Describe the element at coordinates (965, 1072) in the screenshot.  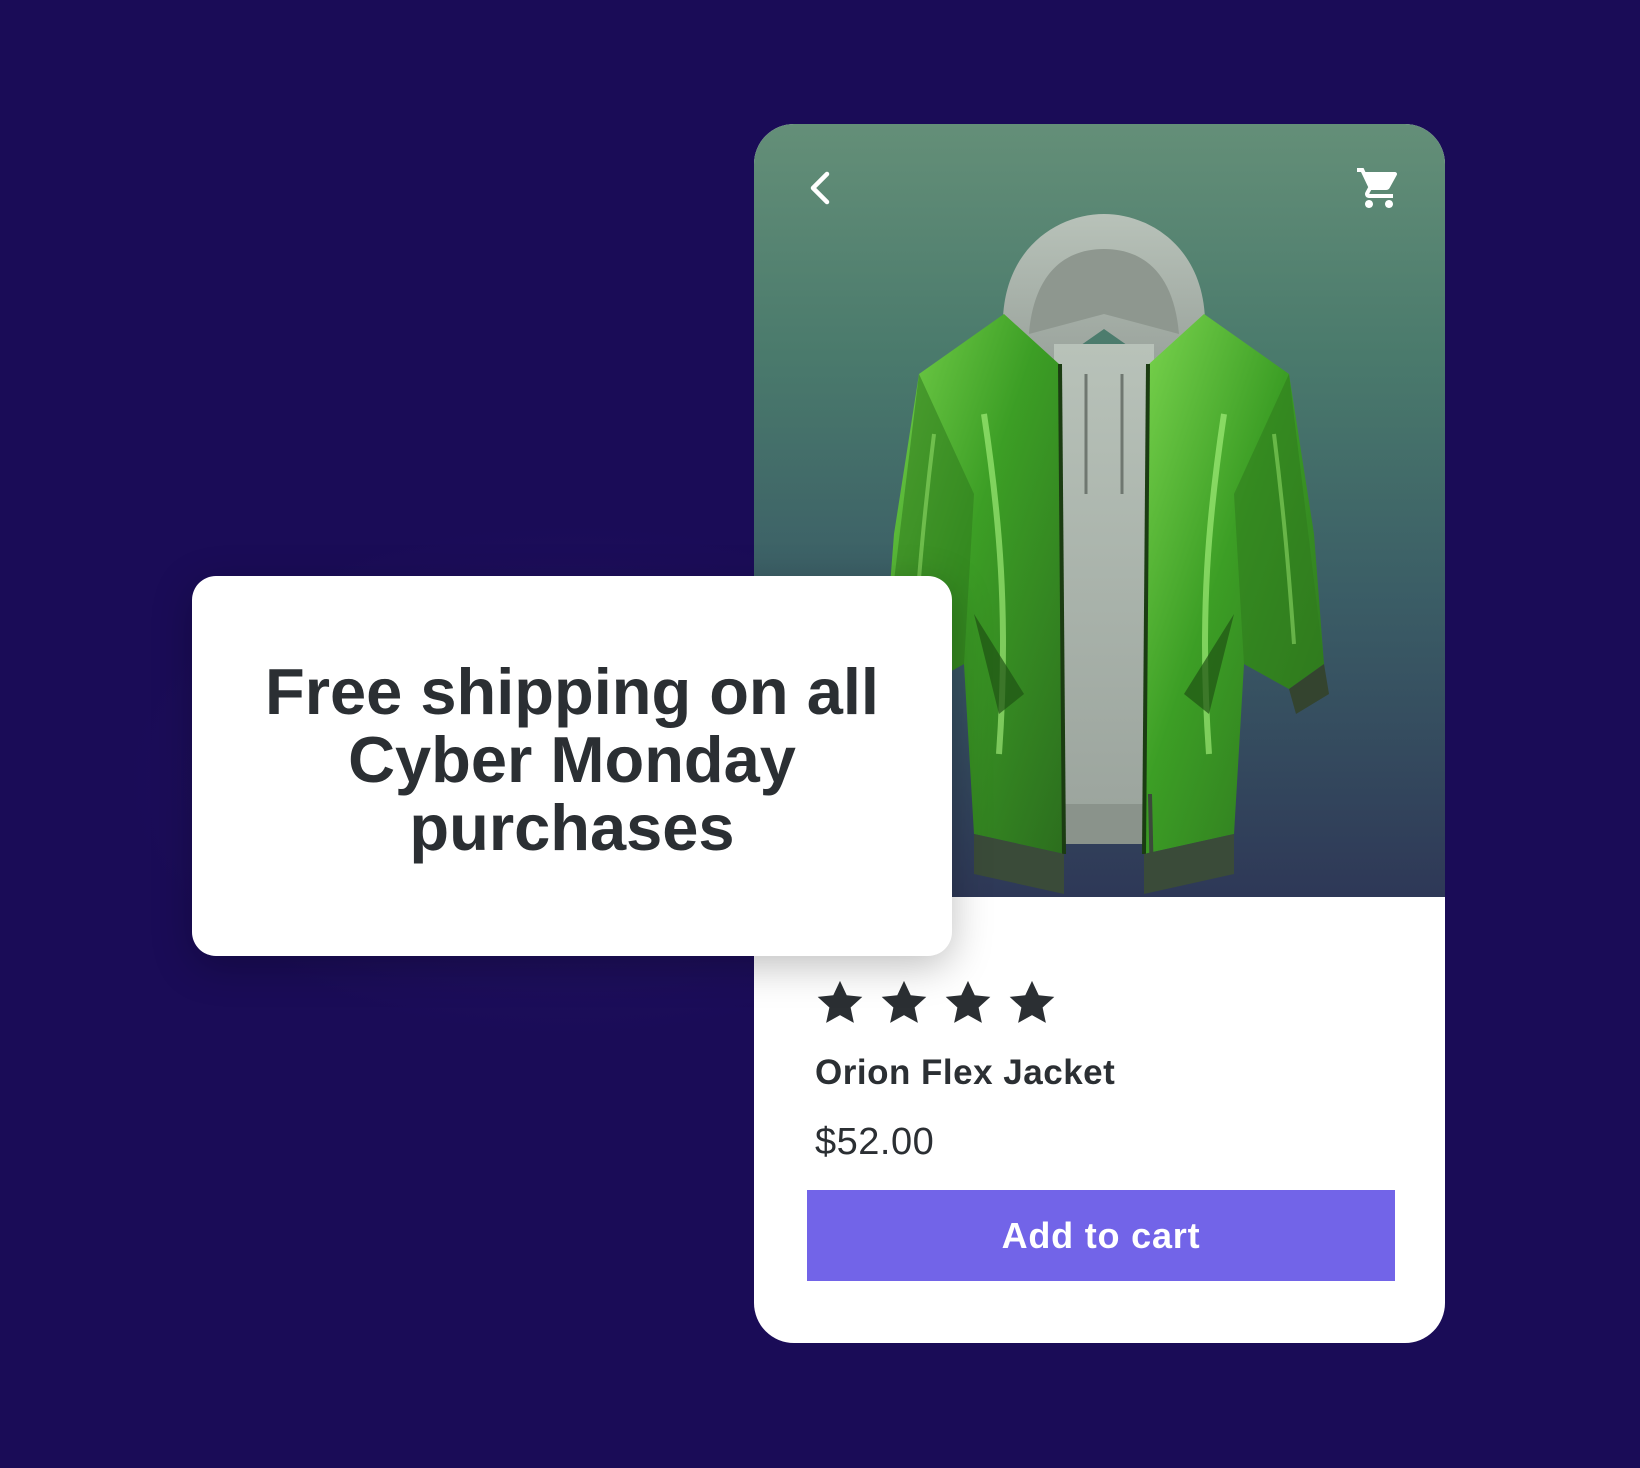
I see `product-name: Orion Flex Jacket` at that location.